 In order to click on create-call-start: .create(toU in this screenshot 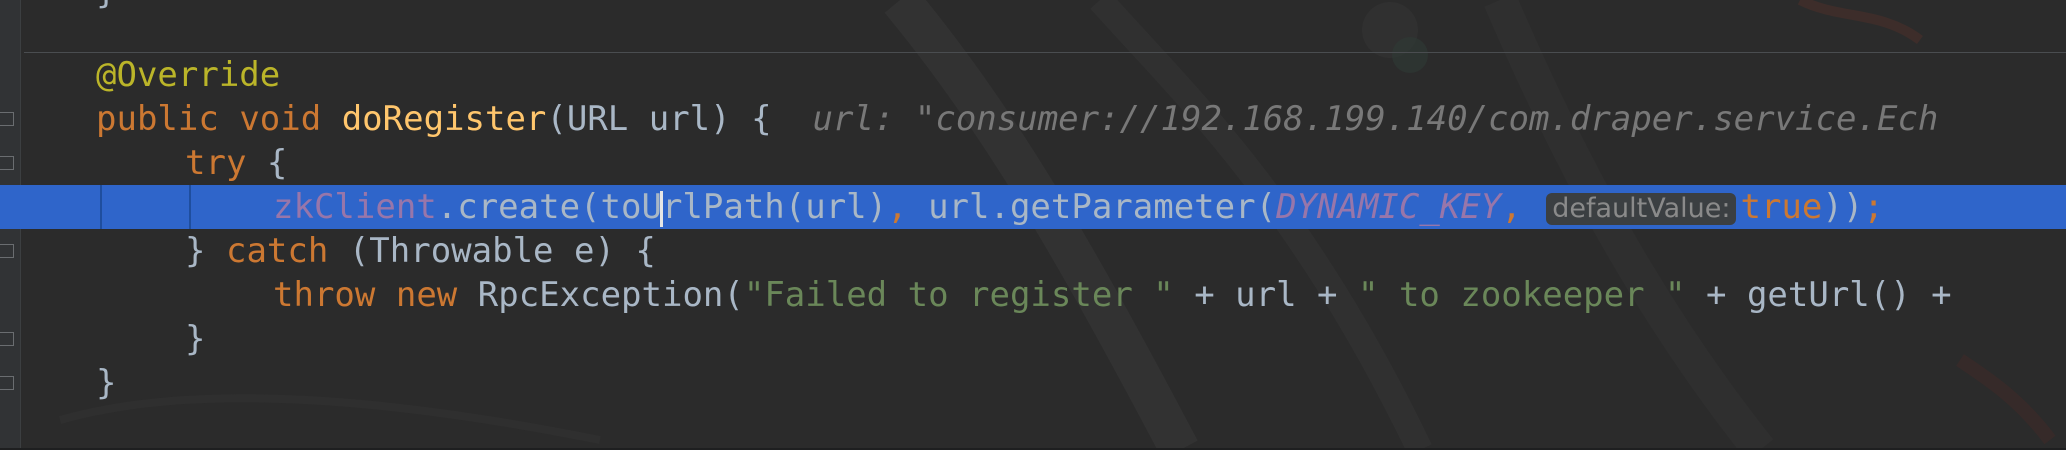, I will do `click(549, 207)`.